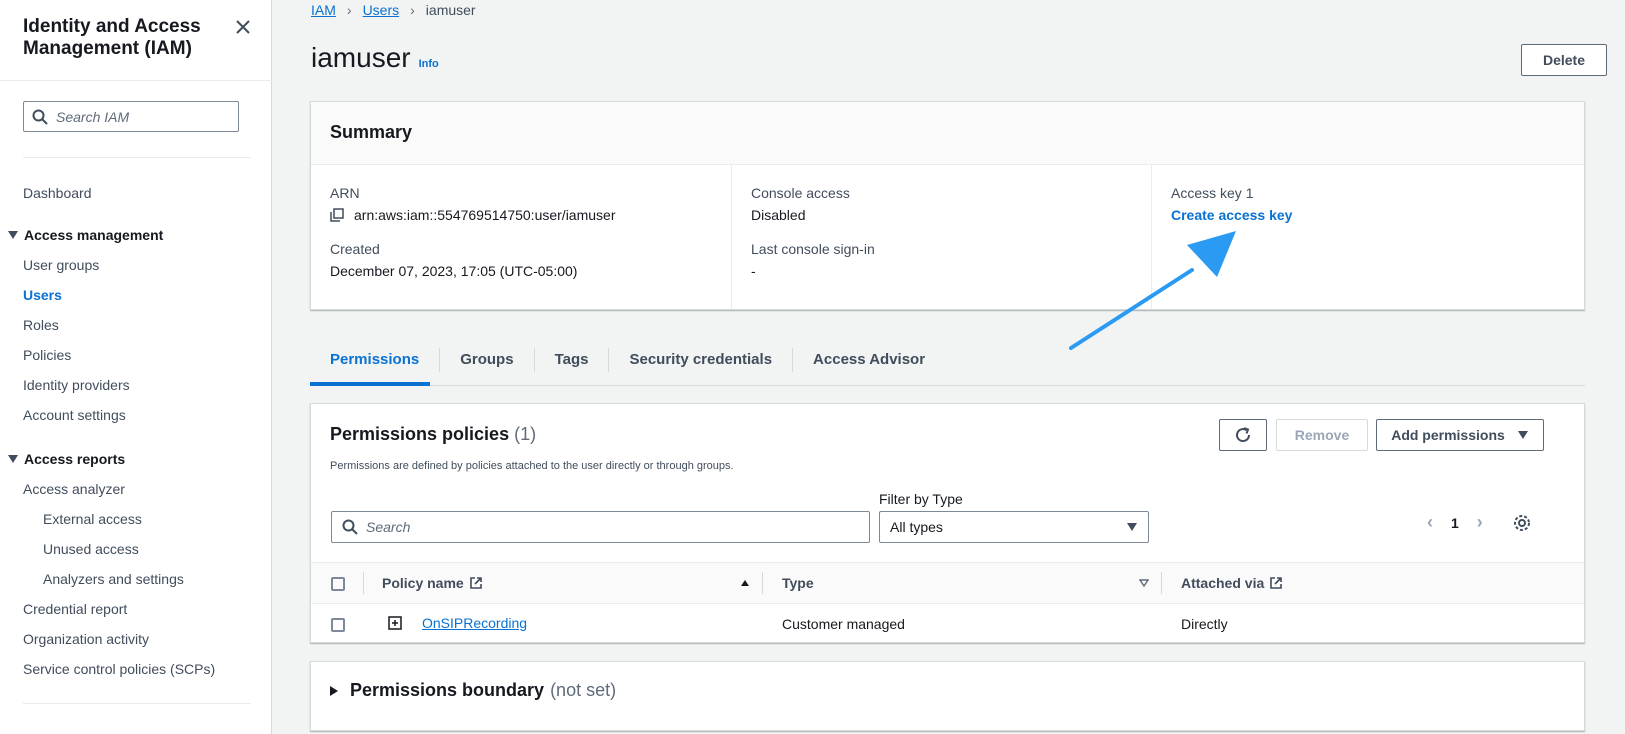 Image resolution: width=1625 pixels, height=734 pixels. What do you see at coordinates (572, 360) in the screenshot?
I see `tab-tags: Tags` at bounding box center [572, 360].